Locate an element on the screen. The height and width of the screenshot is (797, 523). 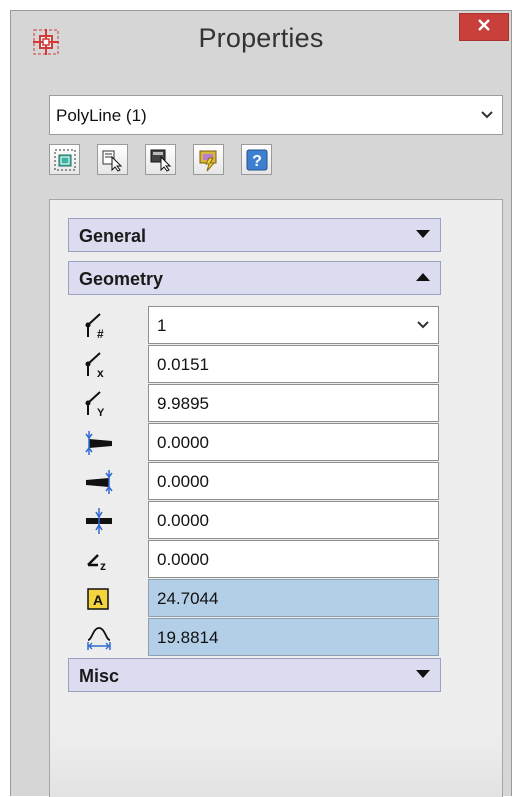
length-value-field: 19.8814 is located at coordinates (293, 637).